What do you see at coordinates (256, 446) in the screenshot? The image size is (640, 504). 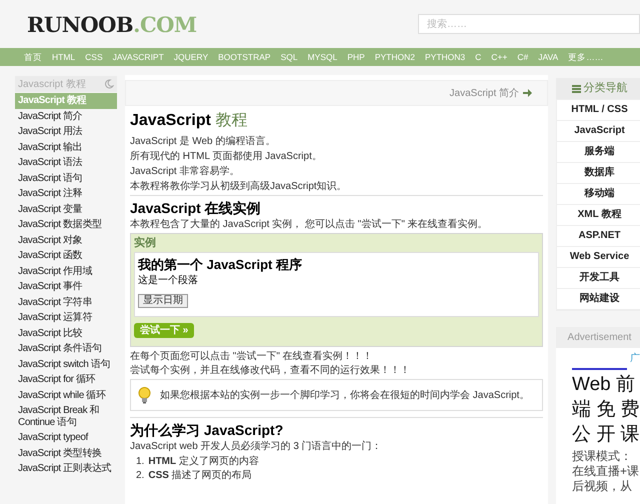 I see `section-text: JavaScript web 开发人员必须学习的 3 门语言中的一门：` at bounding box center [256, 446].